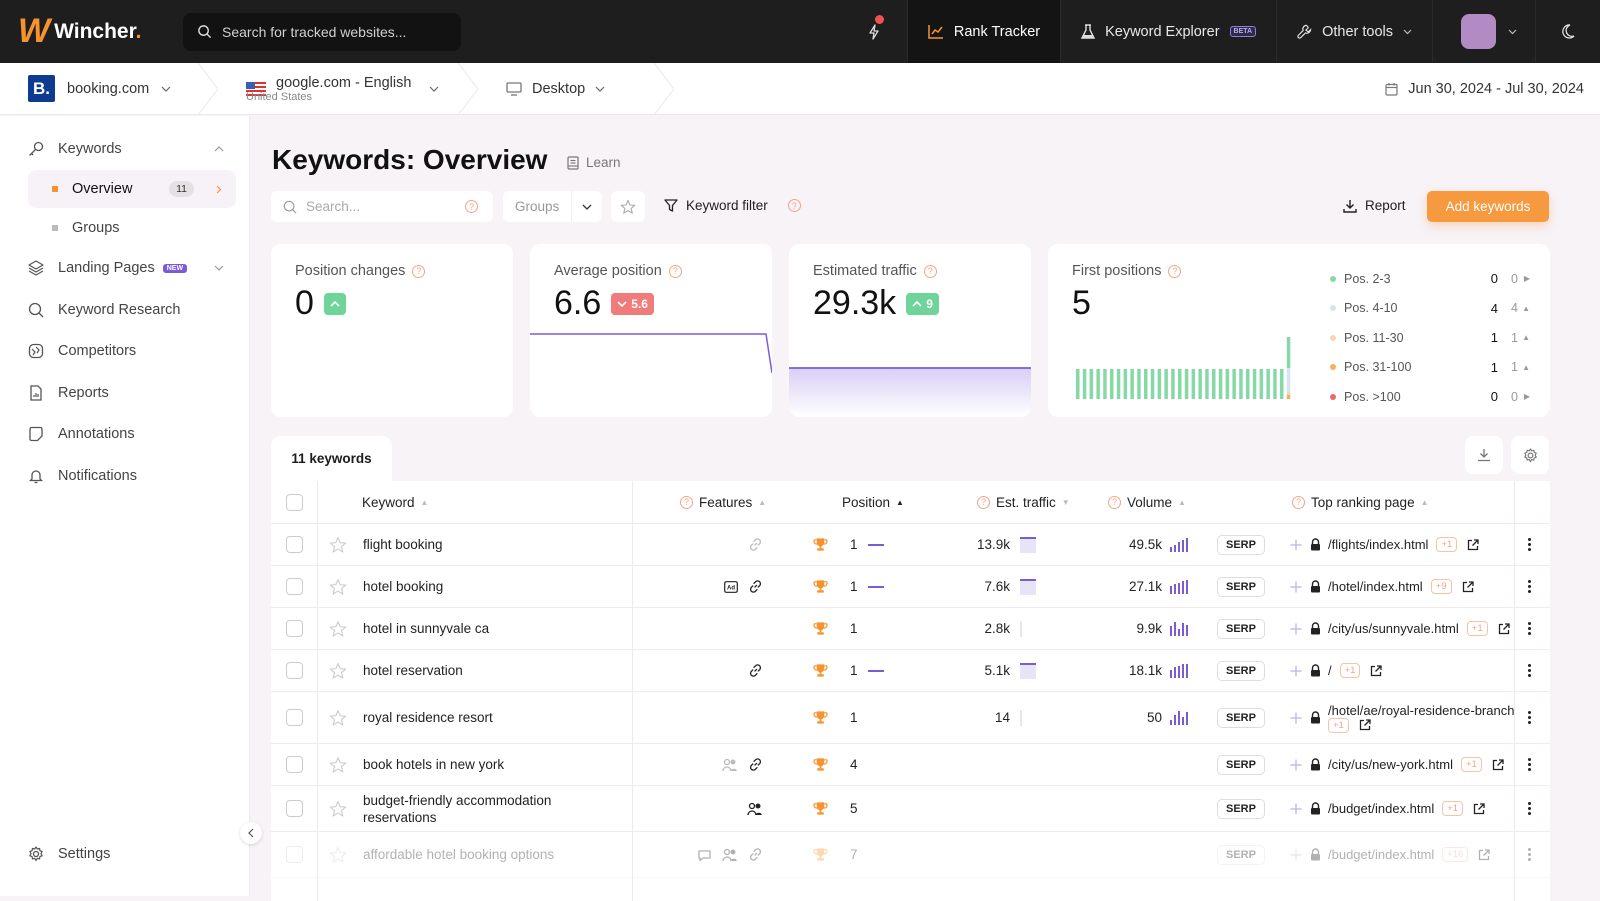  Describe the element at coordinates (1330, 670) in the screenshot. I see `ranking-page-url: /` at that location.